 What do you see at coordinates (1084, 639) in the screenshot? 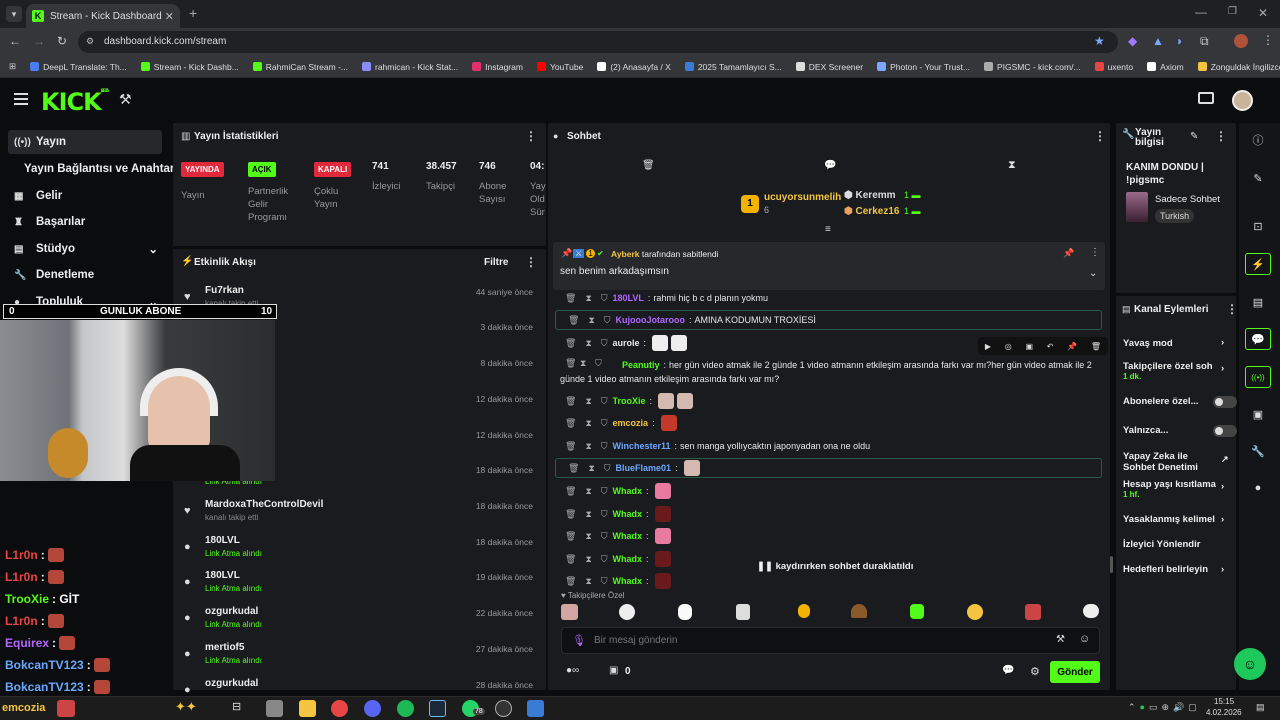
I see `emoji-icon: ☺` at bounding box center [1084, 639].